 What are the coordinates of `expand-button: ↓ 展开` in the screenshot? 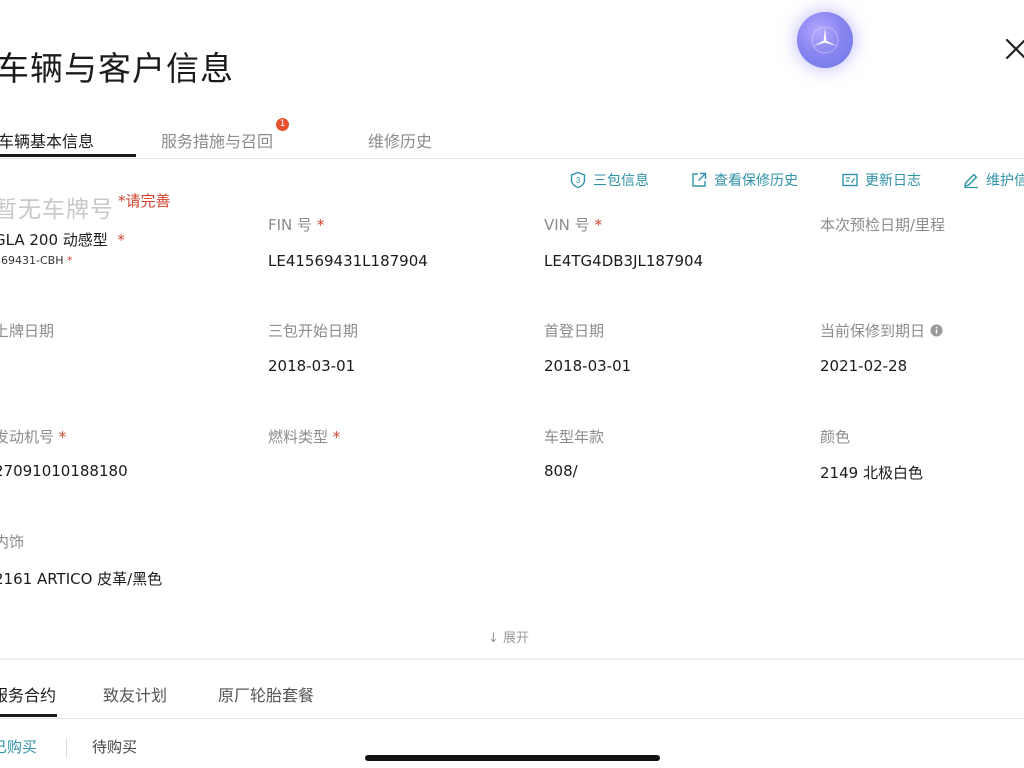 It's located at (508, 636).